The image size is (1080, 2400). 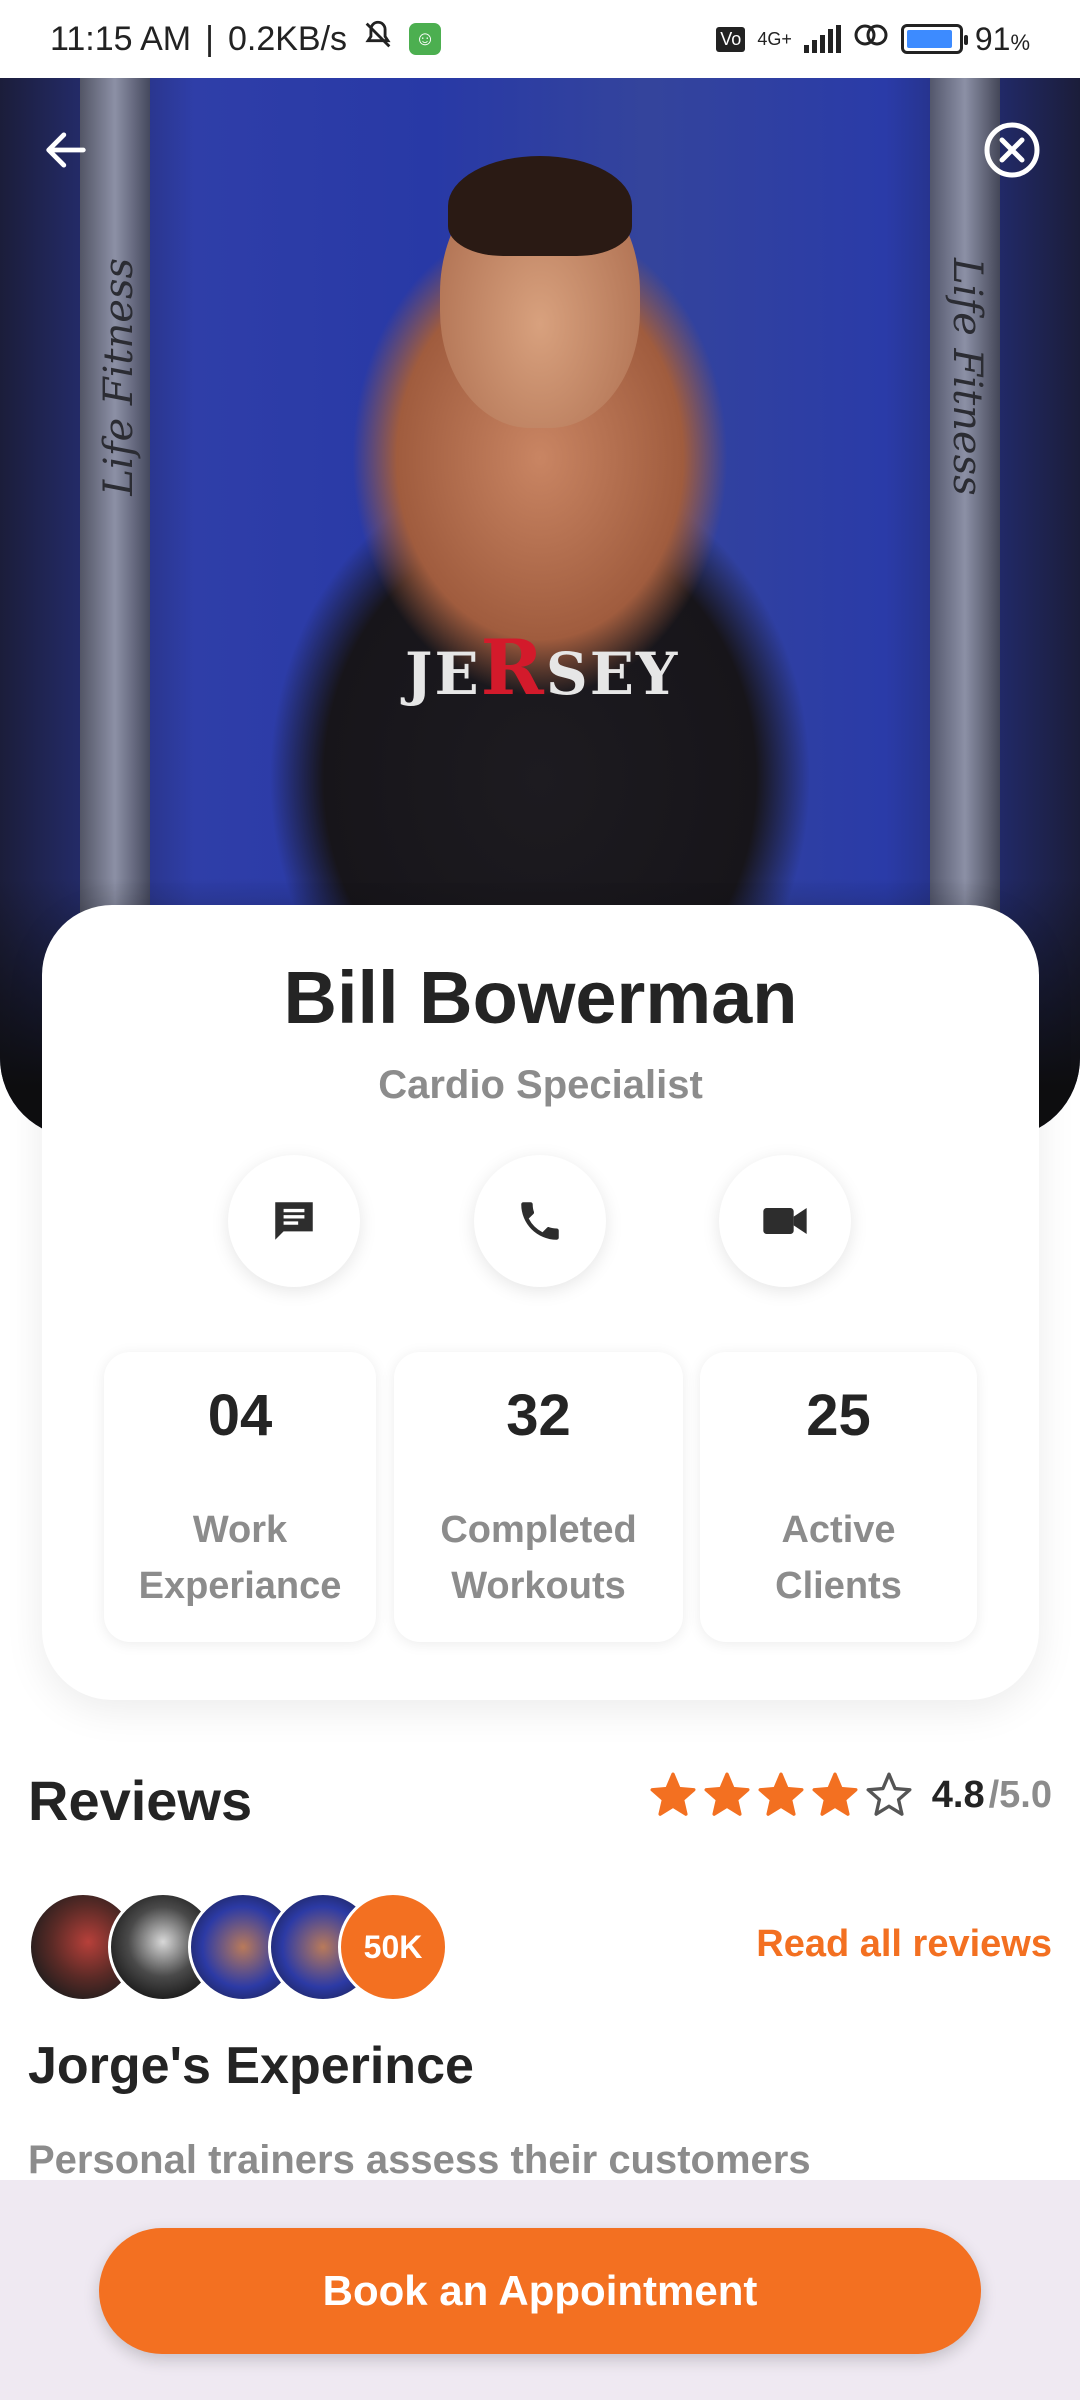 I want to click on battery-icon, so click(x=934, y=39).